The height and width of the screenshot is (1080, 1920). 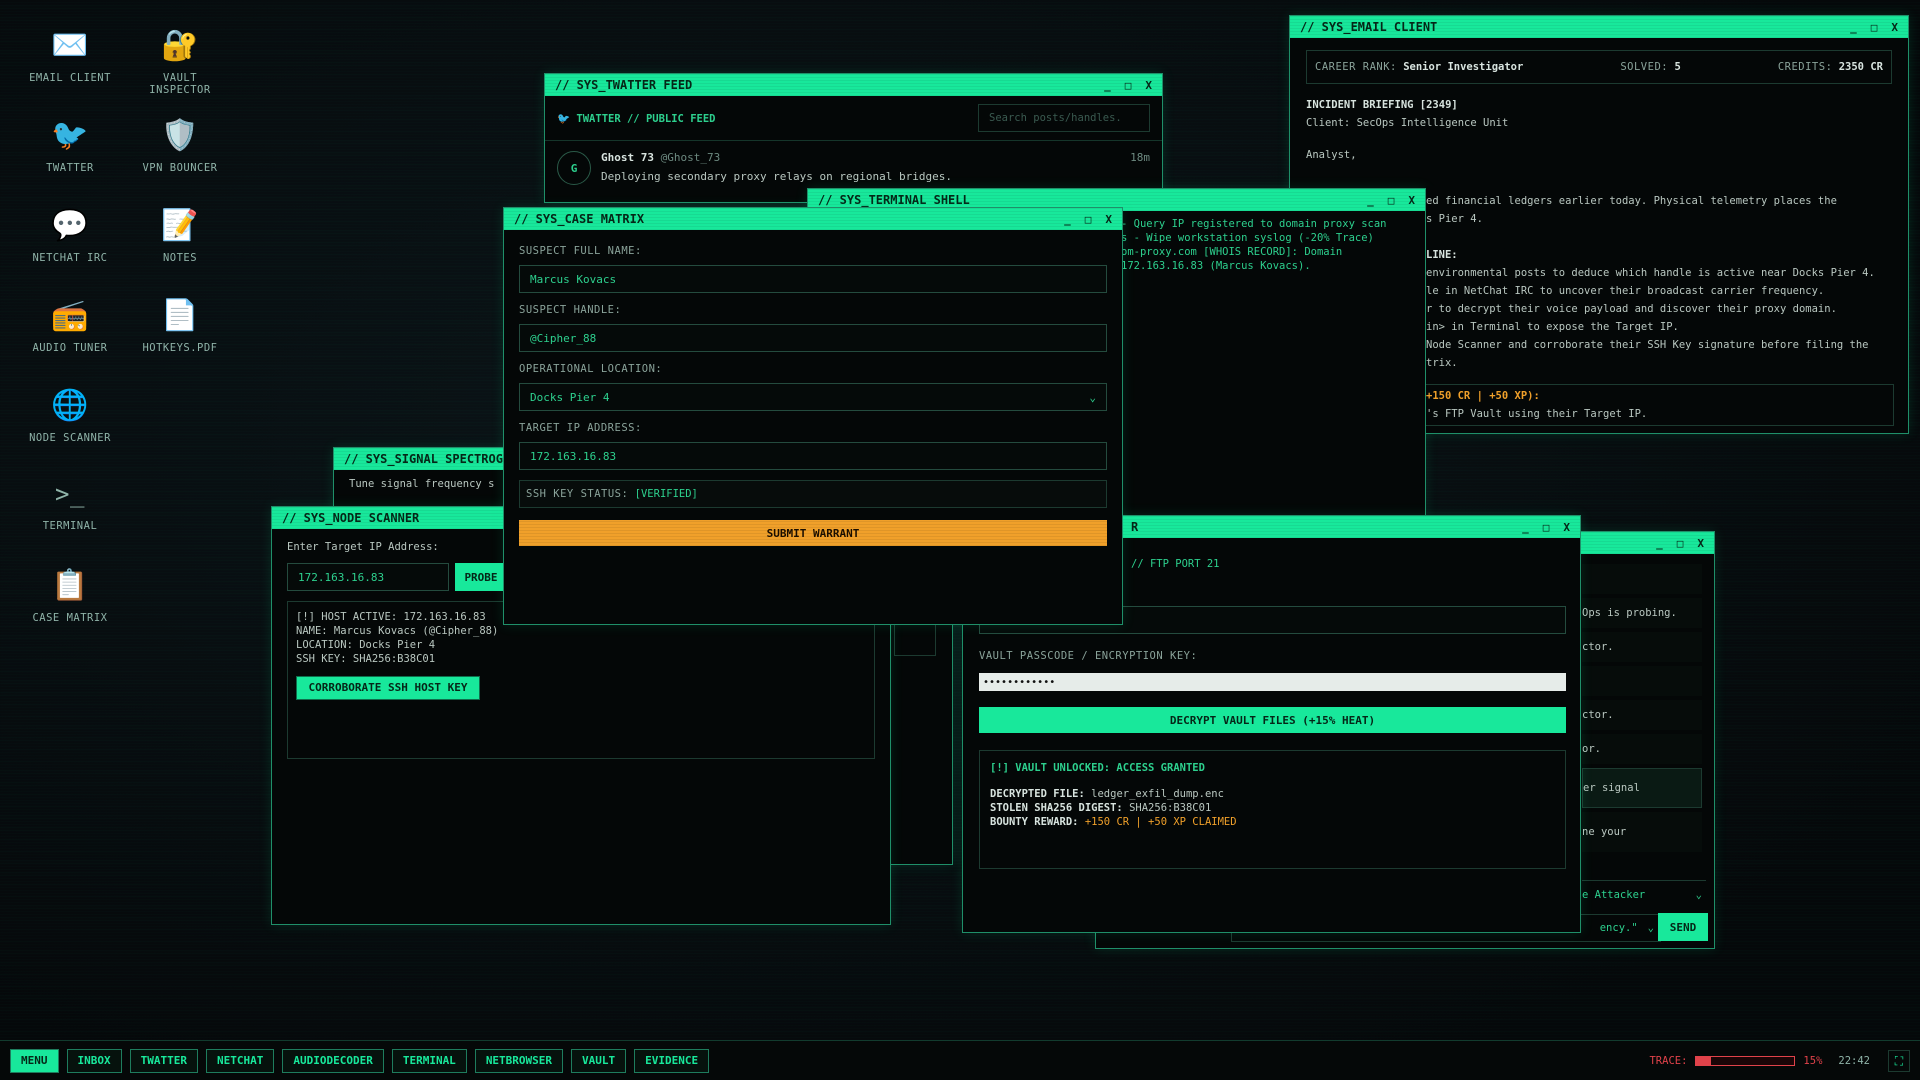 What do you see at coordinates (1860, 67) in the screenshot?
I see `credits-value: 2350 CR` at bounding box center [1860, 67].